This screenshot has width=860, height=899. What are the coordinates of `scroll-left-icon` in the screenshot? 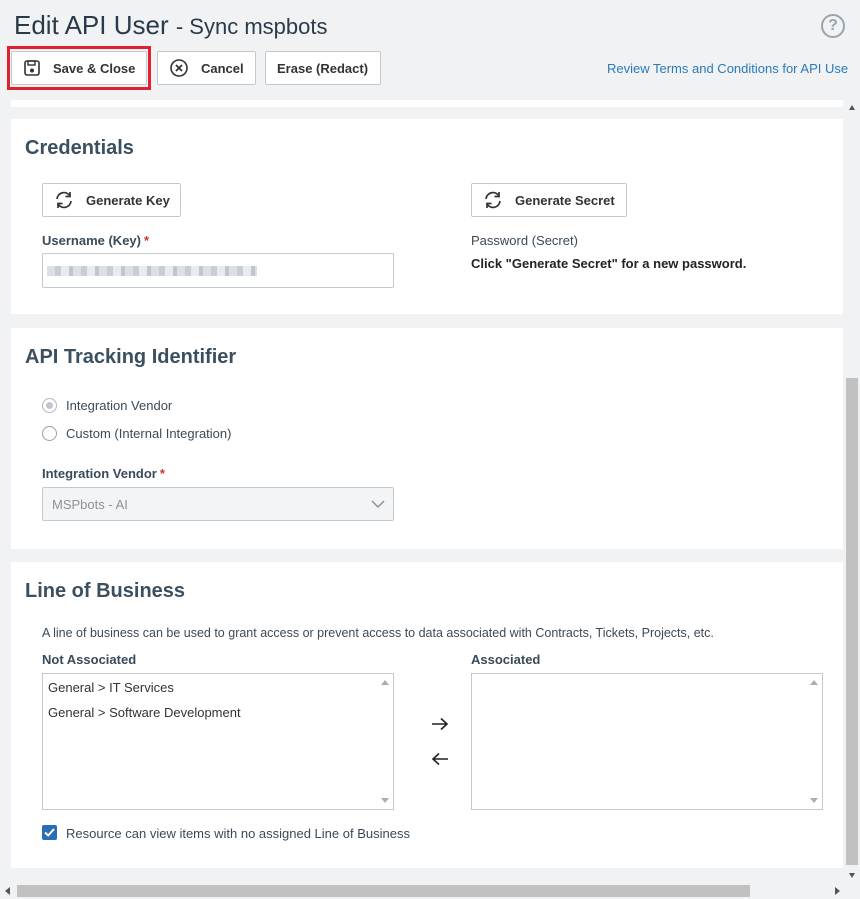 It's located at (7, 891).